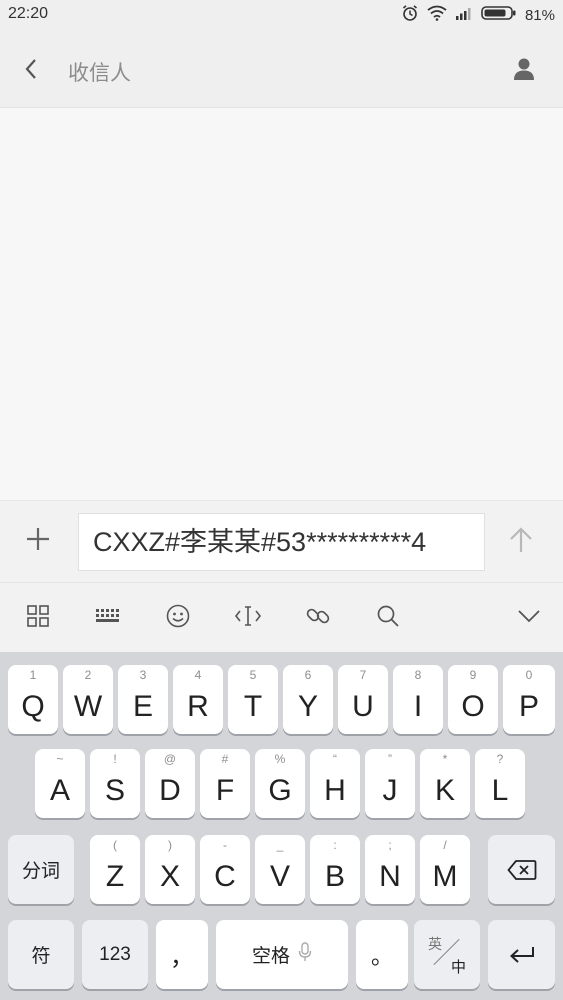 This screenshot has width=563, height=1000. I want to click on key-hint: @, so click(170, 759).